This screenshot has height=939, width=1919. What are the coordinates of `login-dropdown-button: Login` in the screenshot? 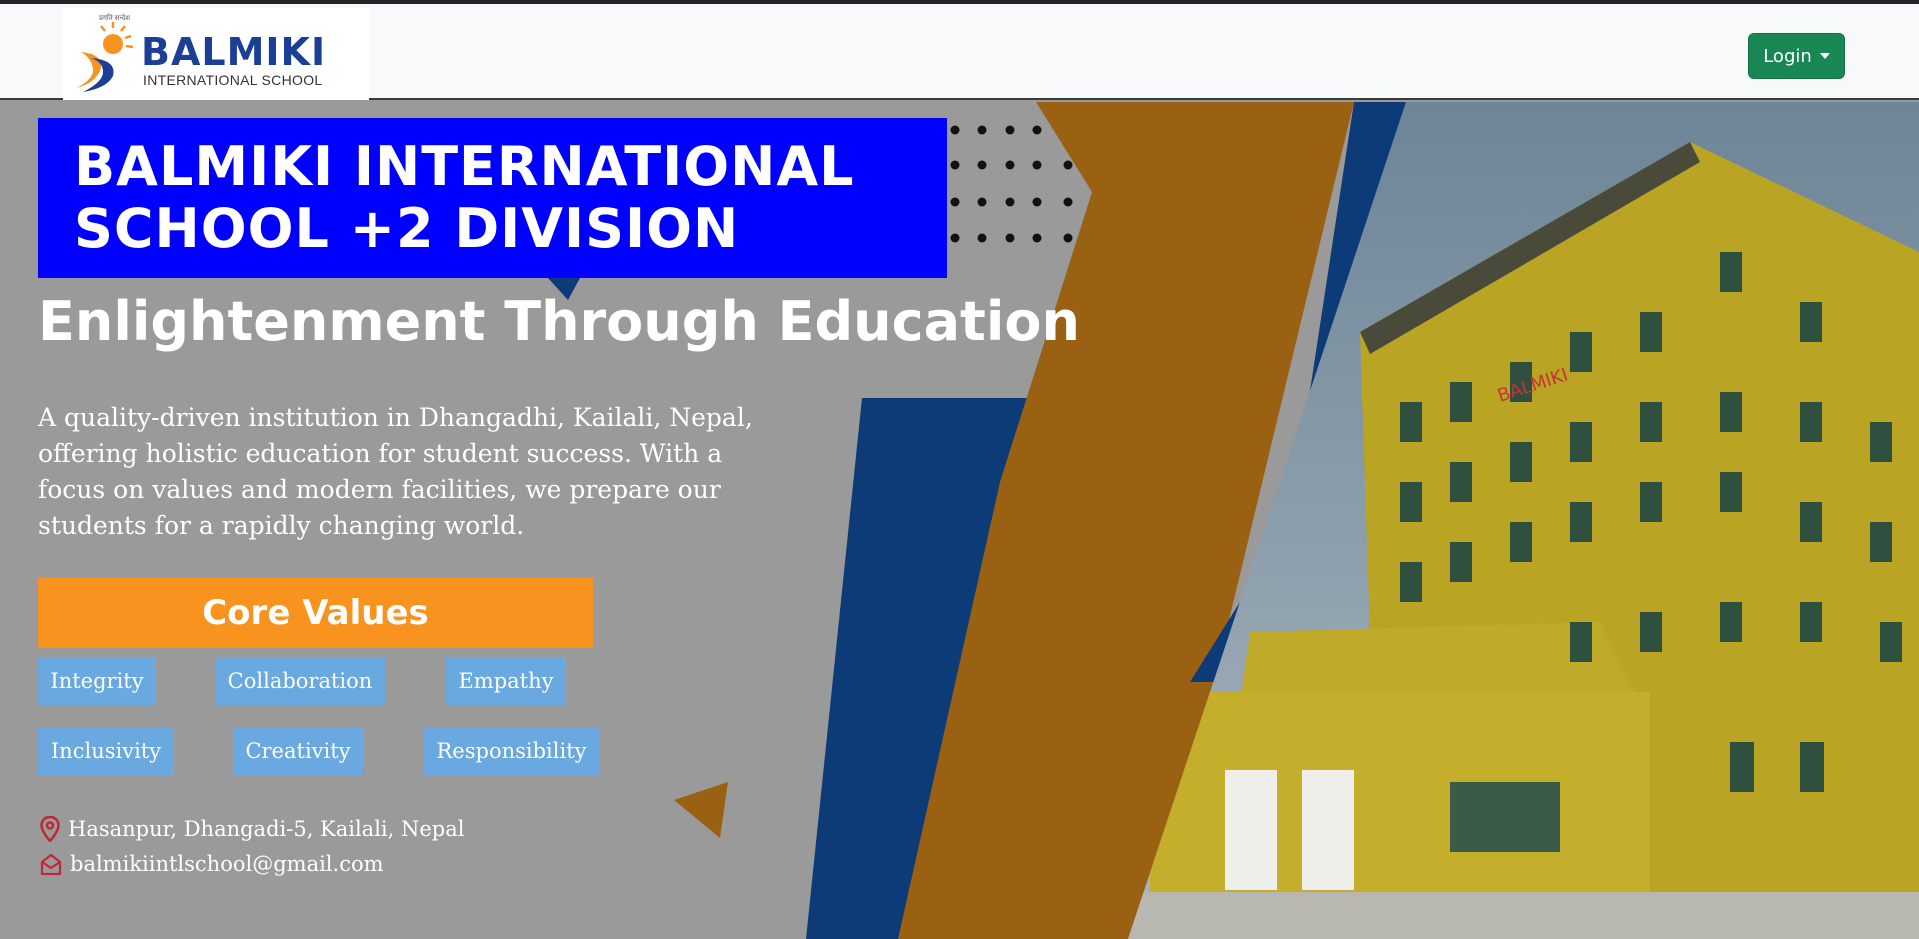 It's located at (1796, 56).